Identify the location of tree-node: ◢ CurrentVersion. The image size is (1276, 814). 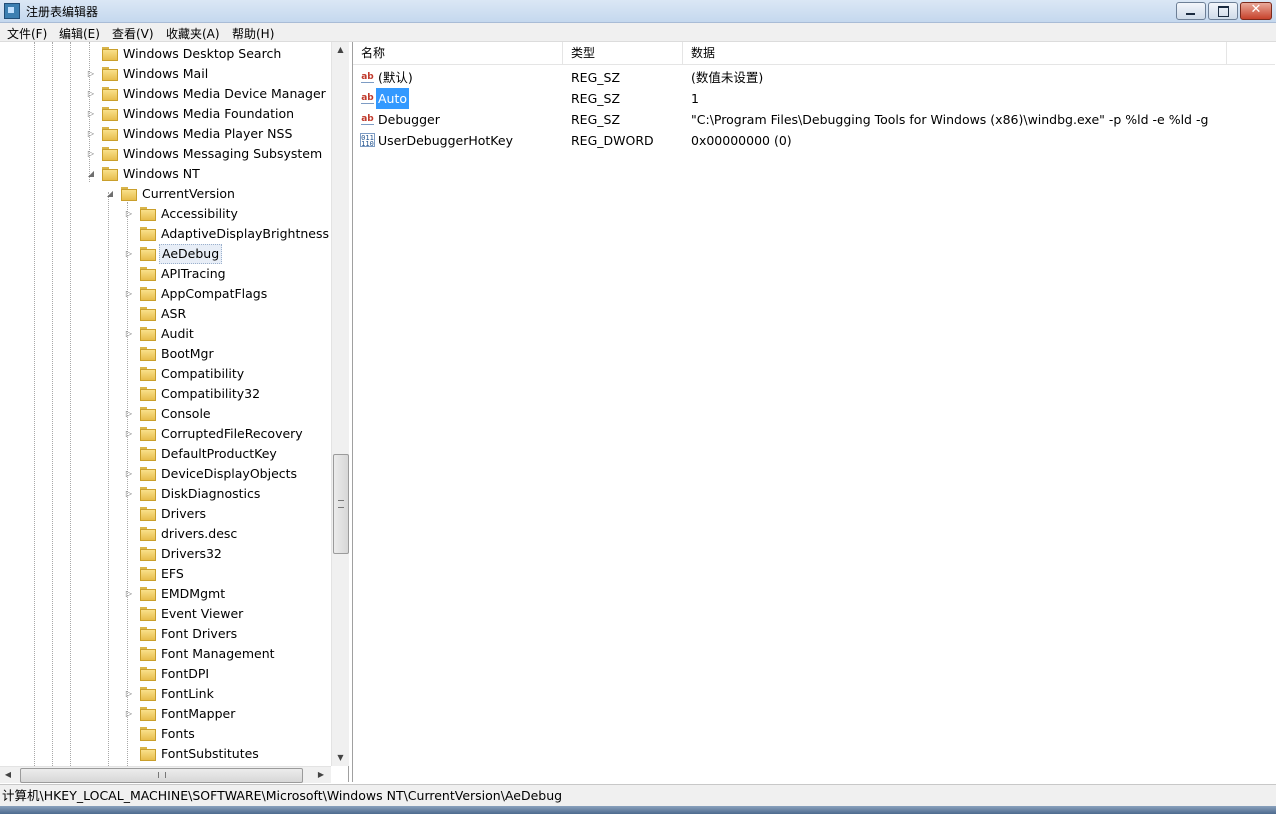
(165, 194).